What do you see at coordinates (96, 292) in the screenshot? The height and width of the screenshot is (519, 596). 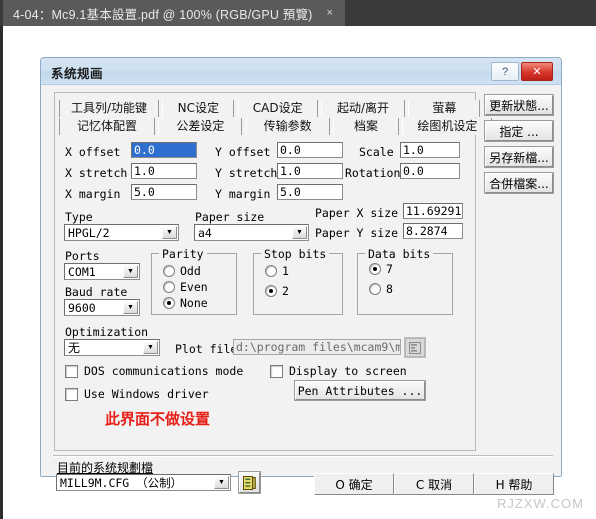 I see `baud-rate-label: Baud rate` at bounding box center [96, 292].